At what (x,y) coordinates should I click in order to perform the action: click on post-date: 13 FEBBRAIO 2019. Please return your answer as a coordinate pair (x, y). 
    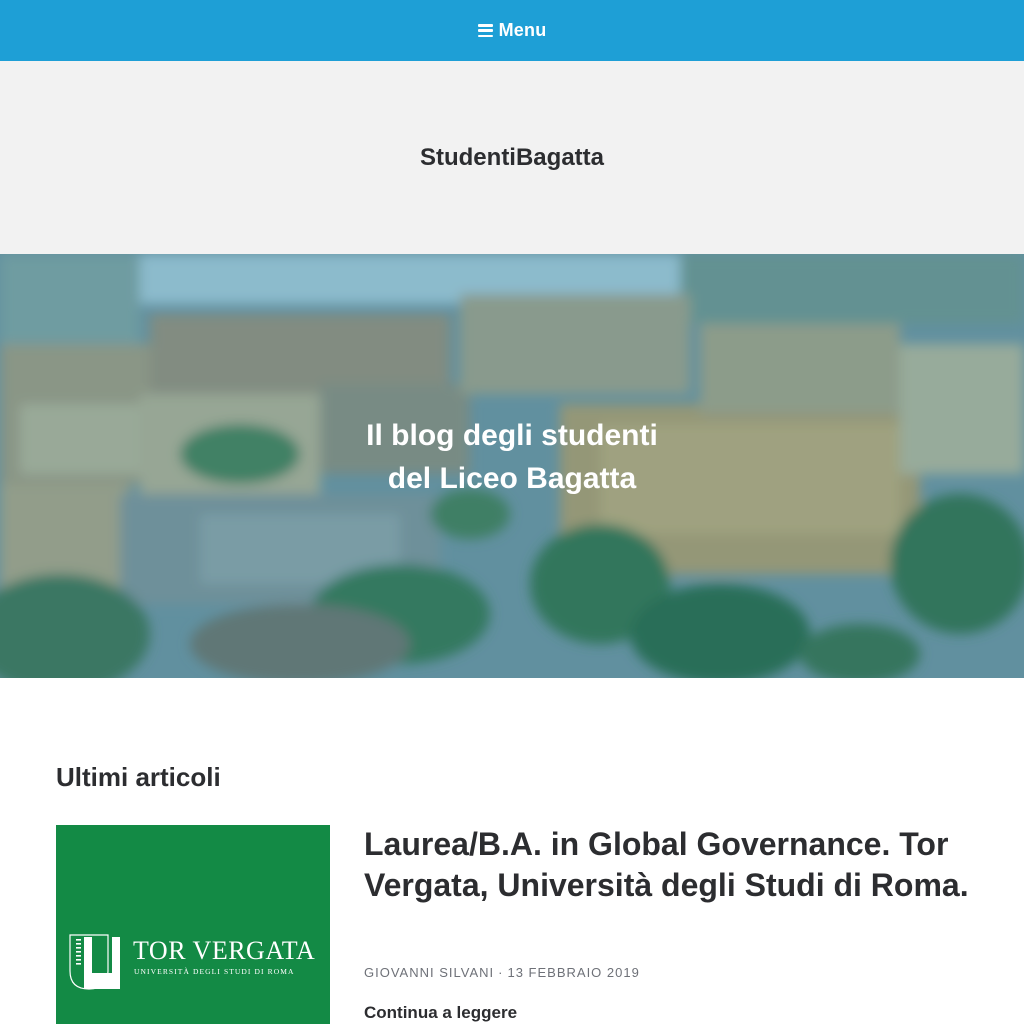
    Looking at the image, I should click on (573, 972).